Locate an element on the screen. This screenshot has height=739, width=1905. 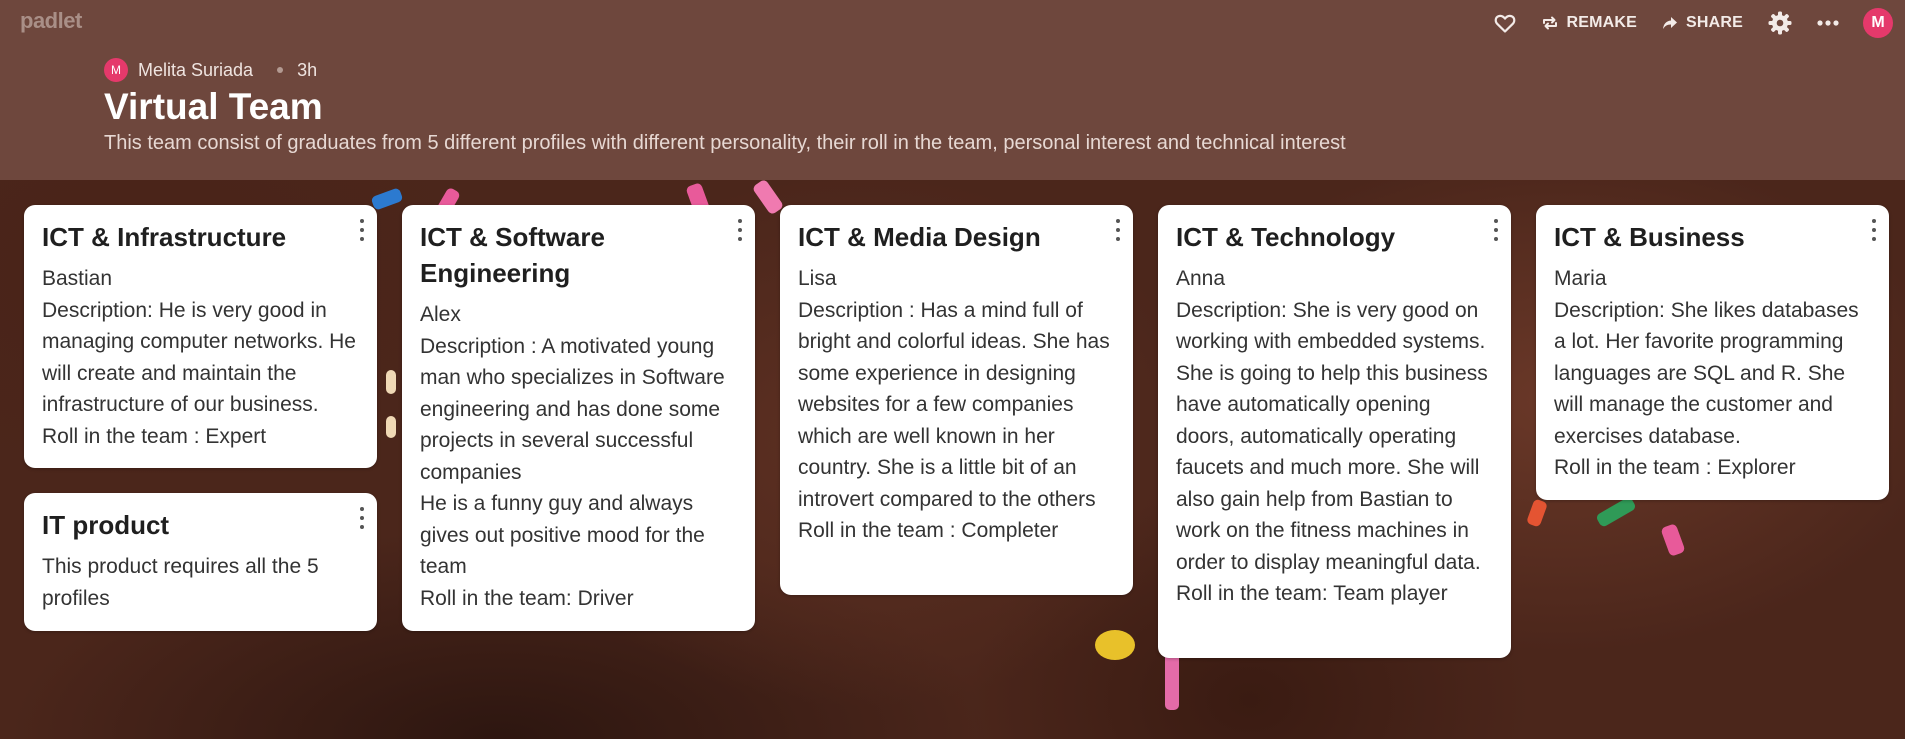
author-name: Melita Suriada is located at coordinates (196, 69).